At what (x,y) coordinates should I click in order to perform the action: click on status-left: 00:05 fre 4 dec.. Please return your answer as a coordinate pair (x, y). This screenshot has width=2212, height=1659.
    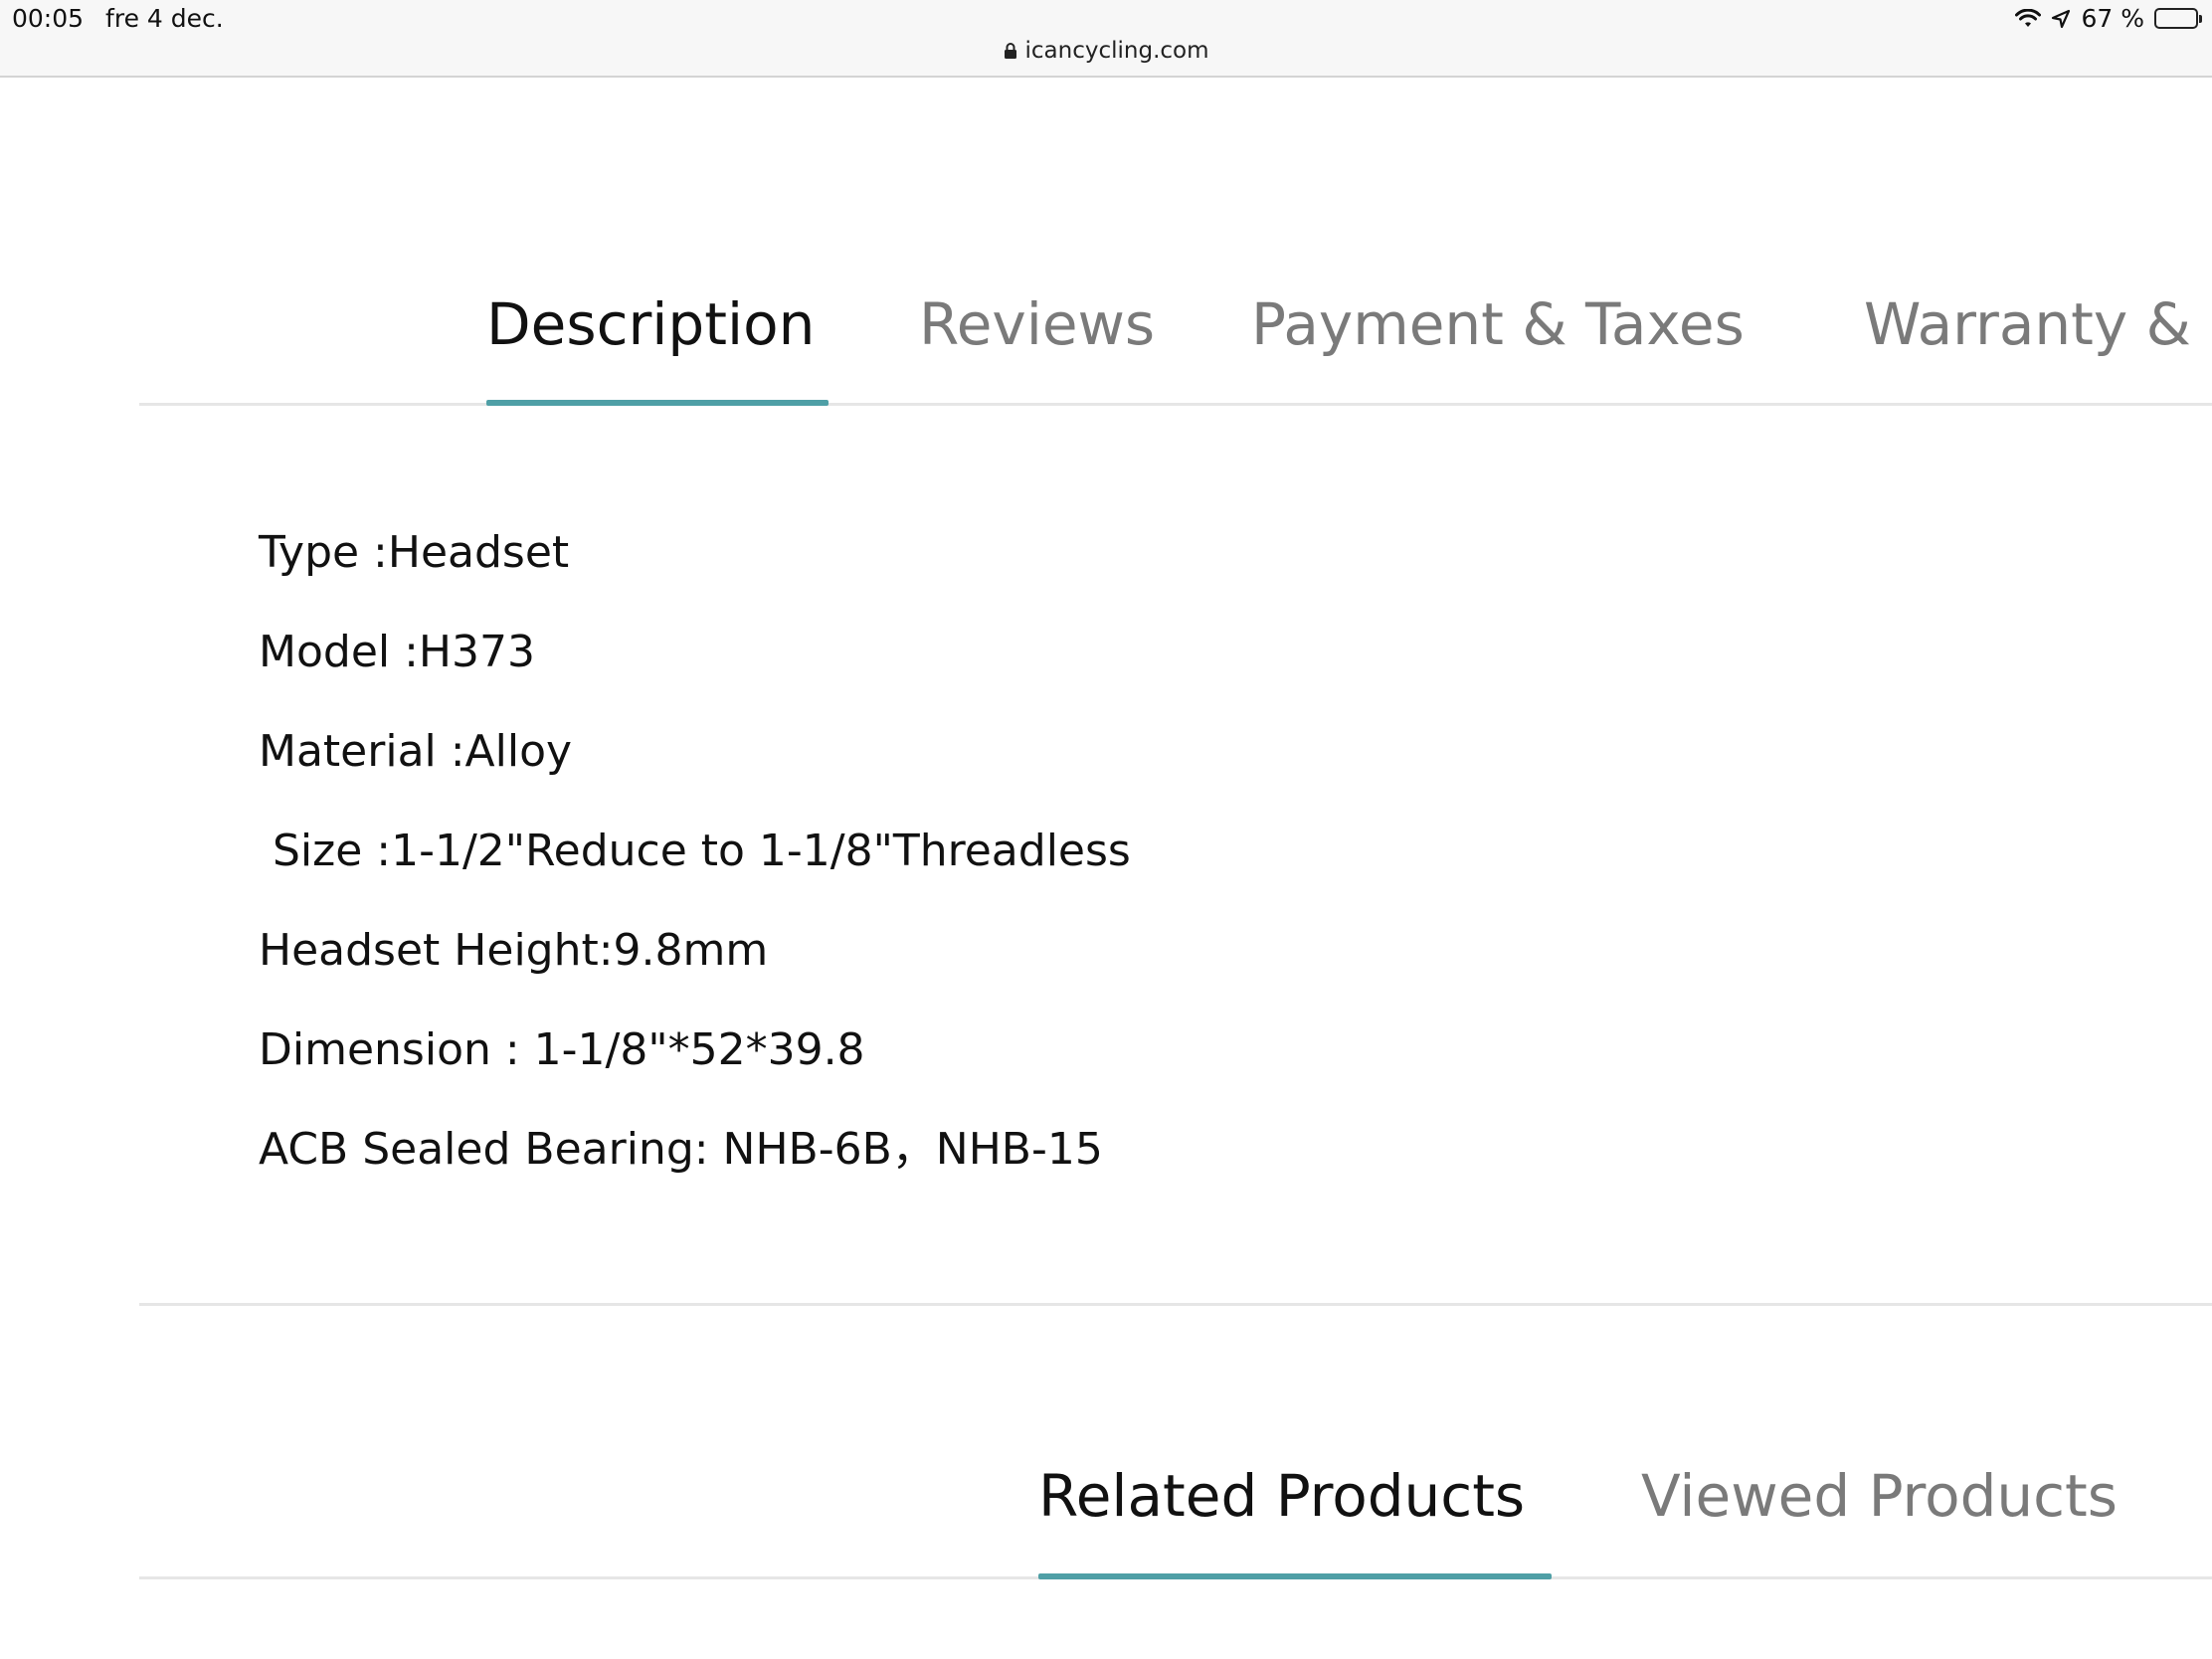
    Looking at the image, I should click on (118, 18).